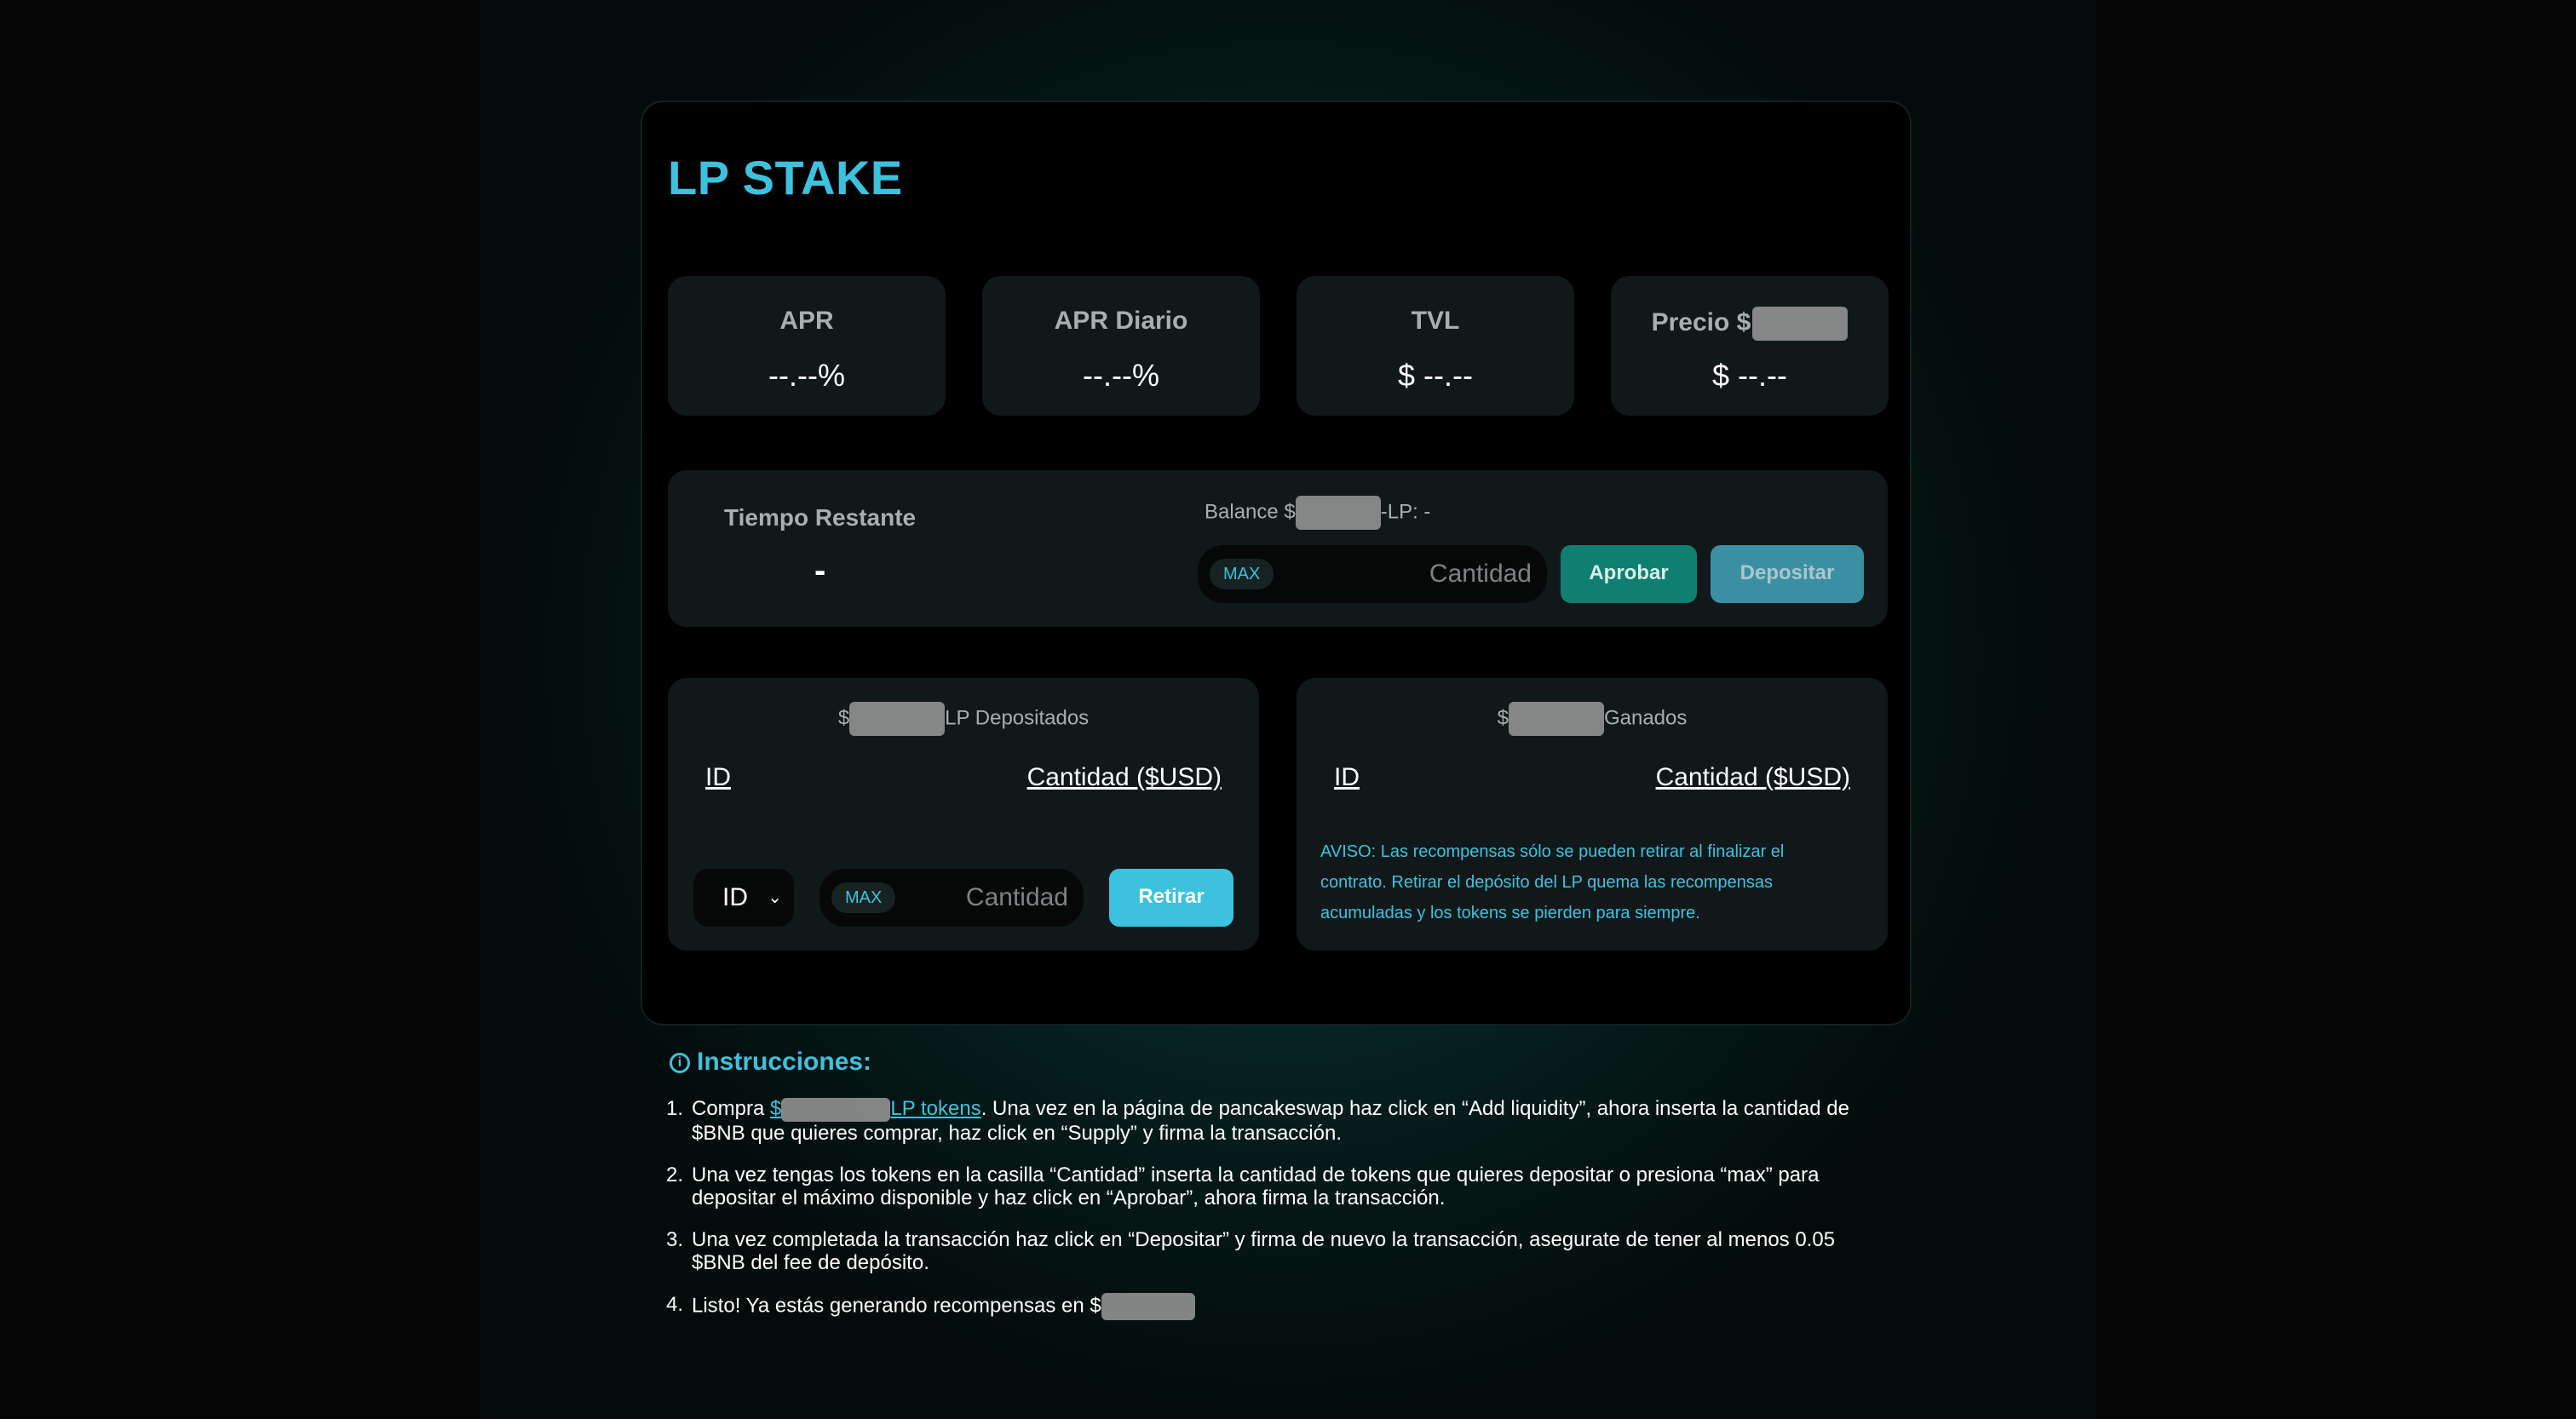 The image size is (2576, 1419). Describe the element at coordinates (1701, 322) in the screenshot. I see `stat-price-label: Precio $` at that location.